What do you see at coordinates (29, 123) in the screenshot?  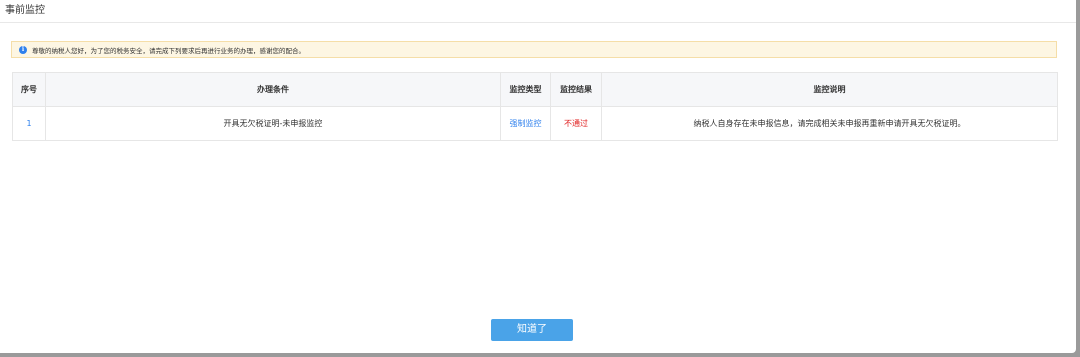 I see `row-index: 1` at bounding box center [29, 123].